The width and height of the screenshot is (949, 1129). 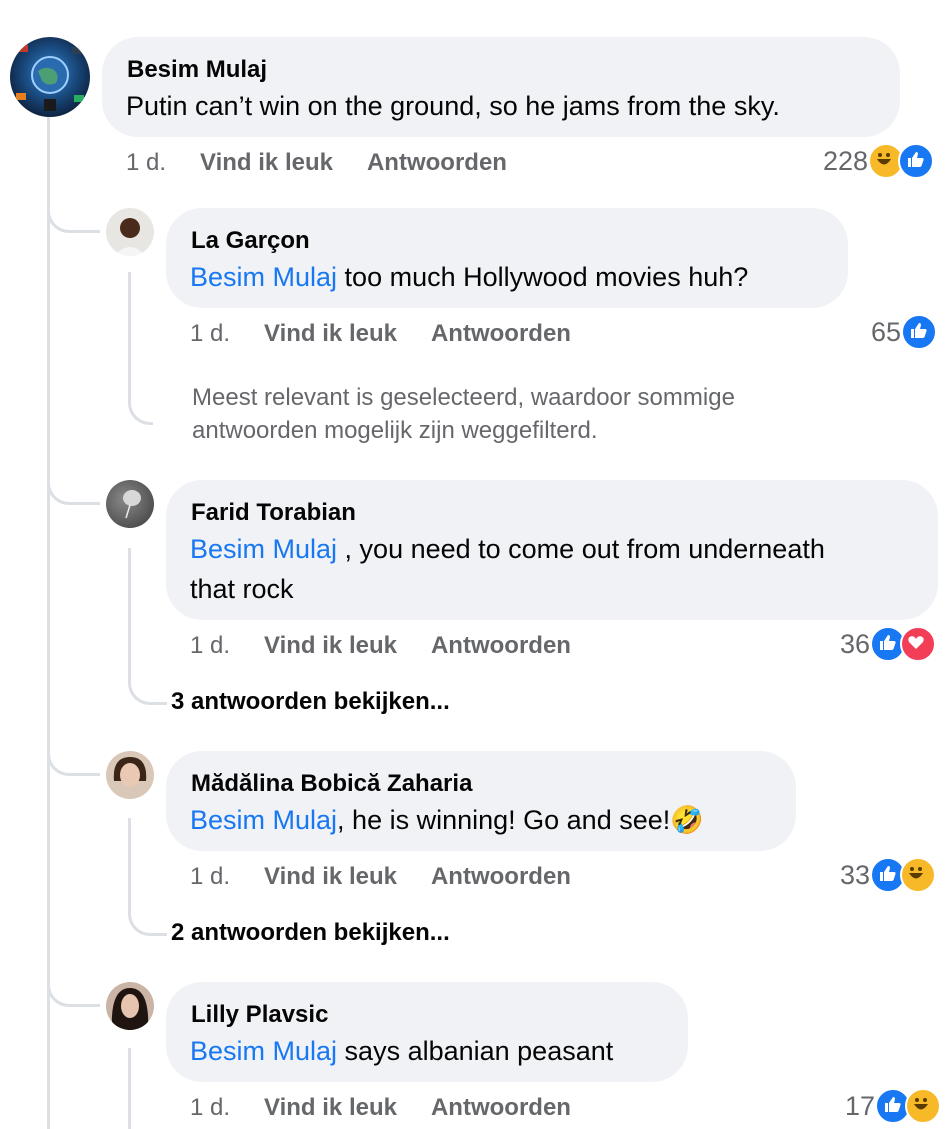 What do you see at coordinates (543, 277) in the screenshot?
I see `comment-text-body: too much Hollywood movies huh?` at bounding box center [543, 277].